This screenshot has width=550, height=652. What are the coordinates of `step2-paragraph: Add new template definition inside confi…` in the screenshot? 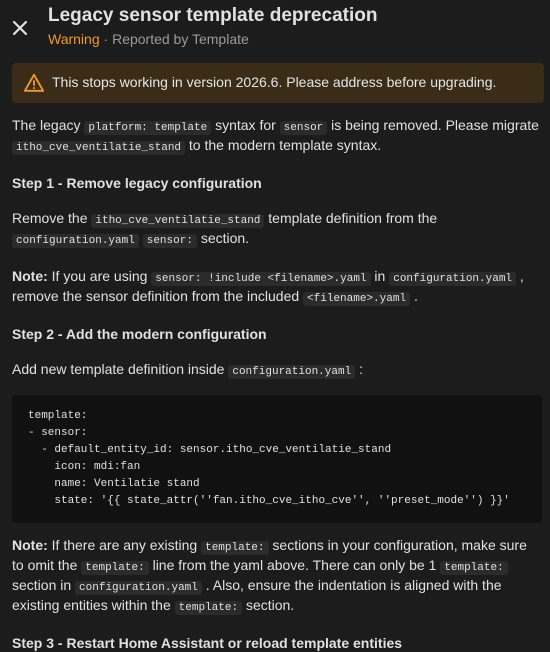 It's located at (187, 370).